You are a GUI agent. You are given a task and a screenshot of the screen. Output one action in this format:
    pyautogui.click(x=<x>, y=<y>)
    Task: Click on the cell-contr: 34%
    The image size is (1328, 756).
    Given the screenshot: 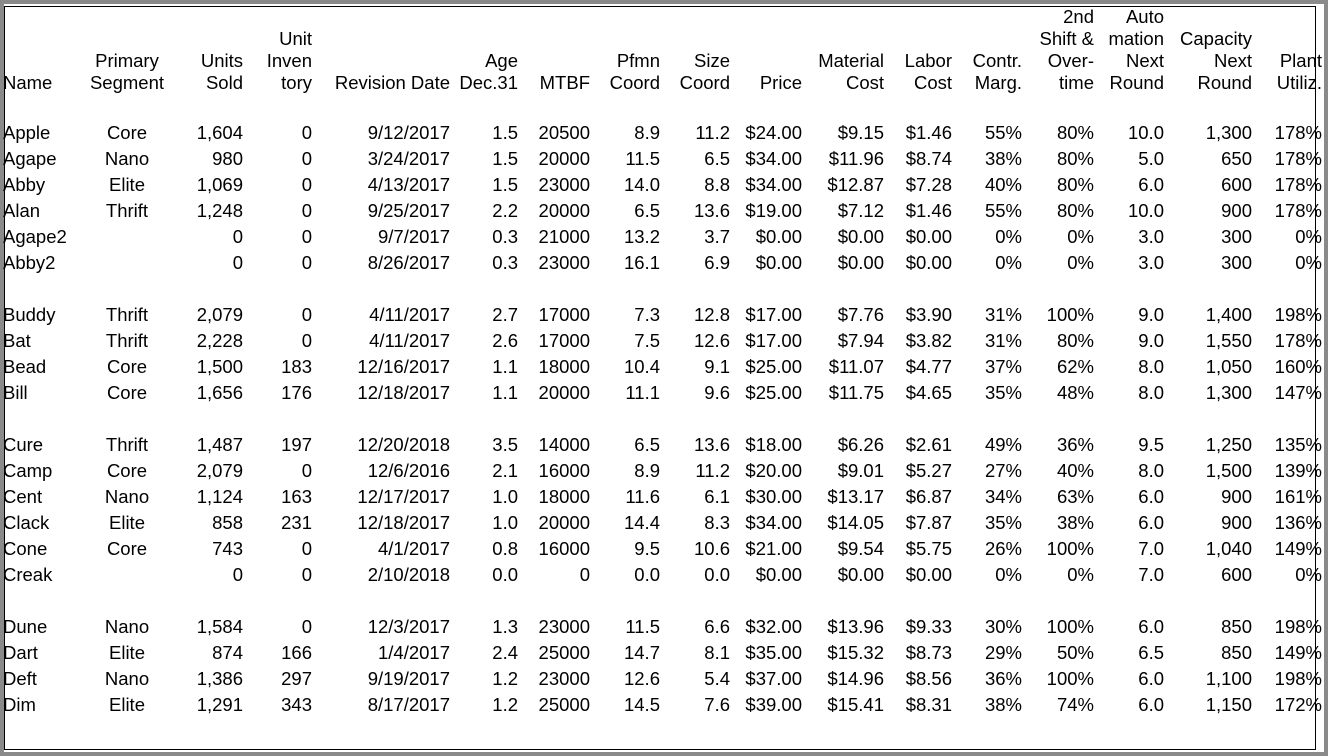 What is the action you would take?
    pyautogui.click(x=1003, y=496)
    